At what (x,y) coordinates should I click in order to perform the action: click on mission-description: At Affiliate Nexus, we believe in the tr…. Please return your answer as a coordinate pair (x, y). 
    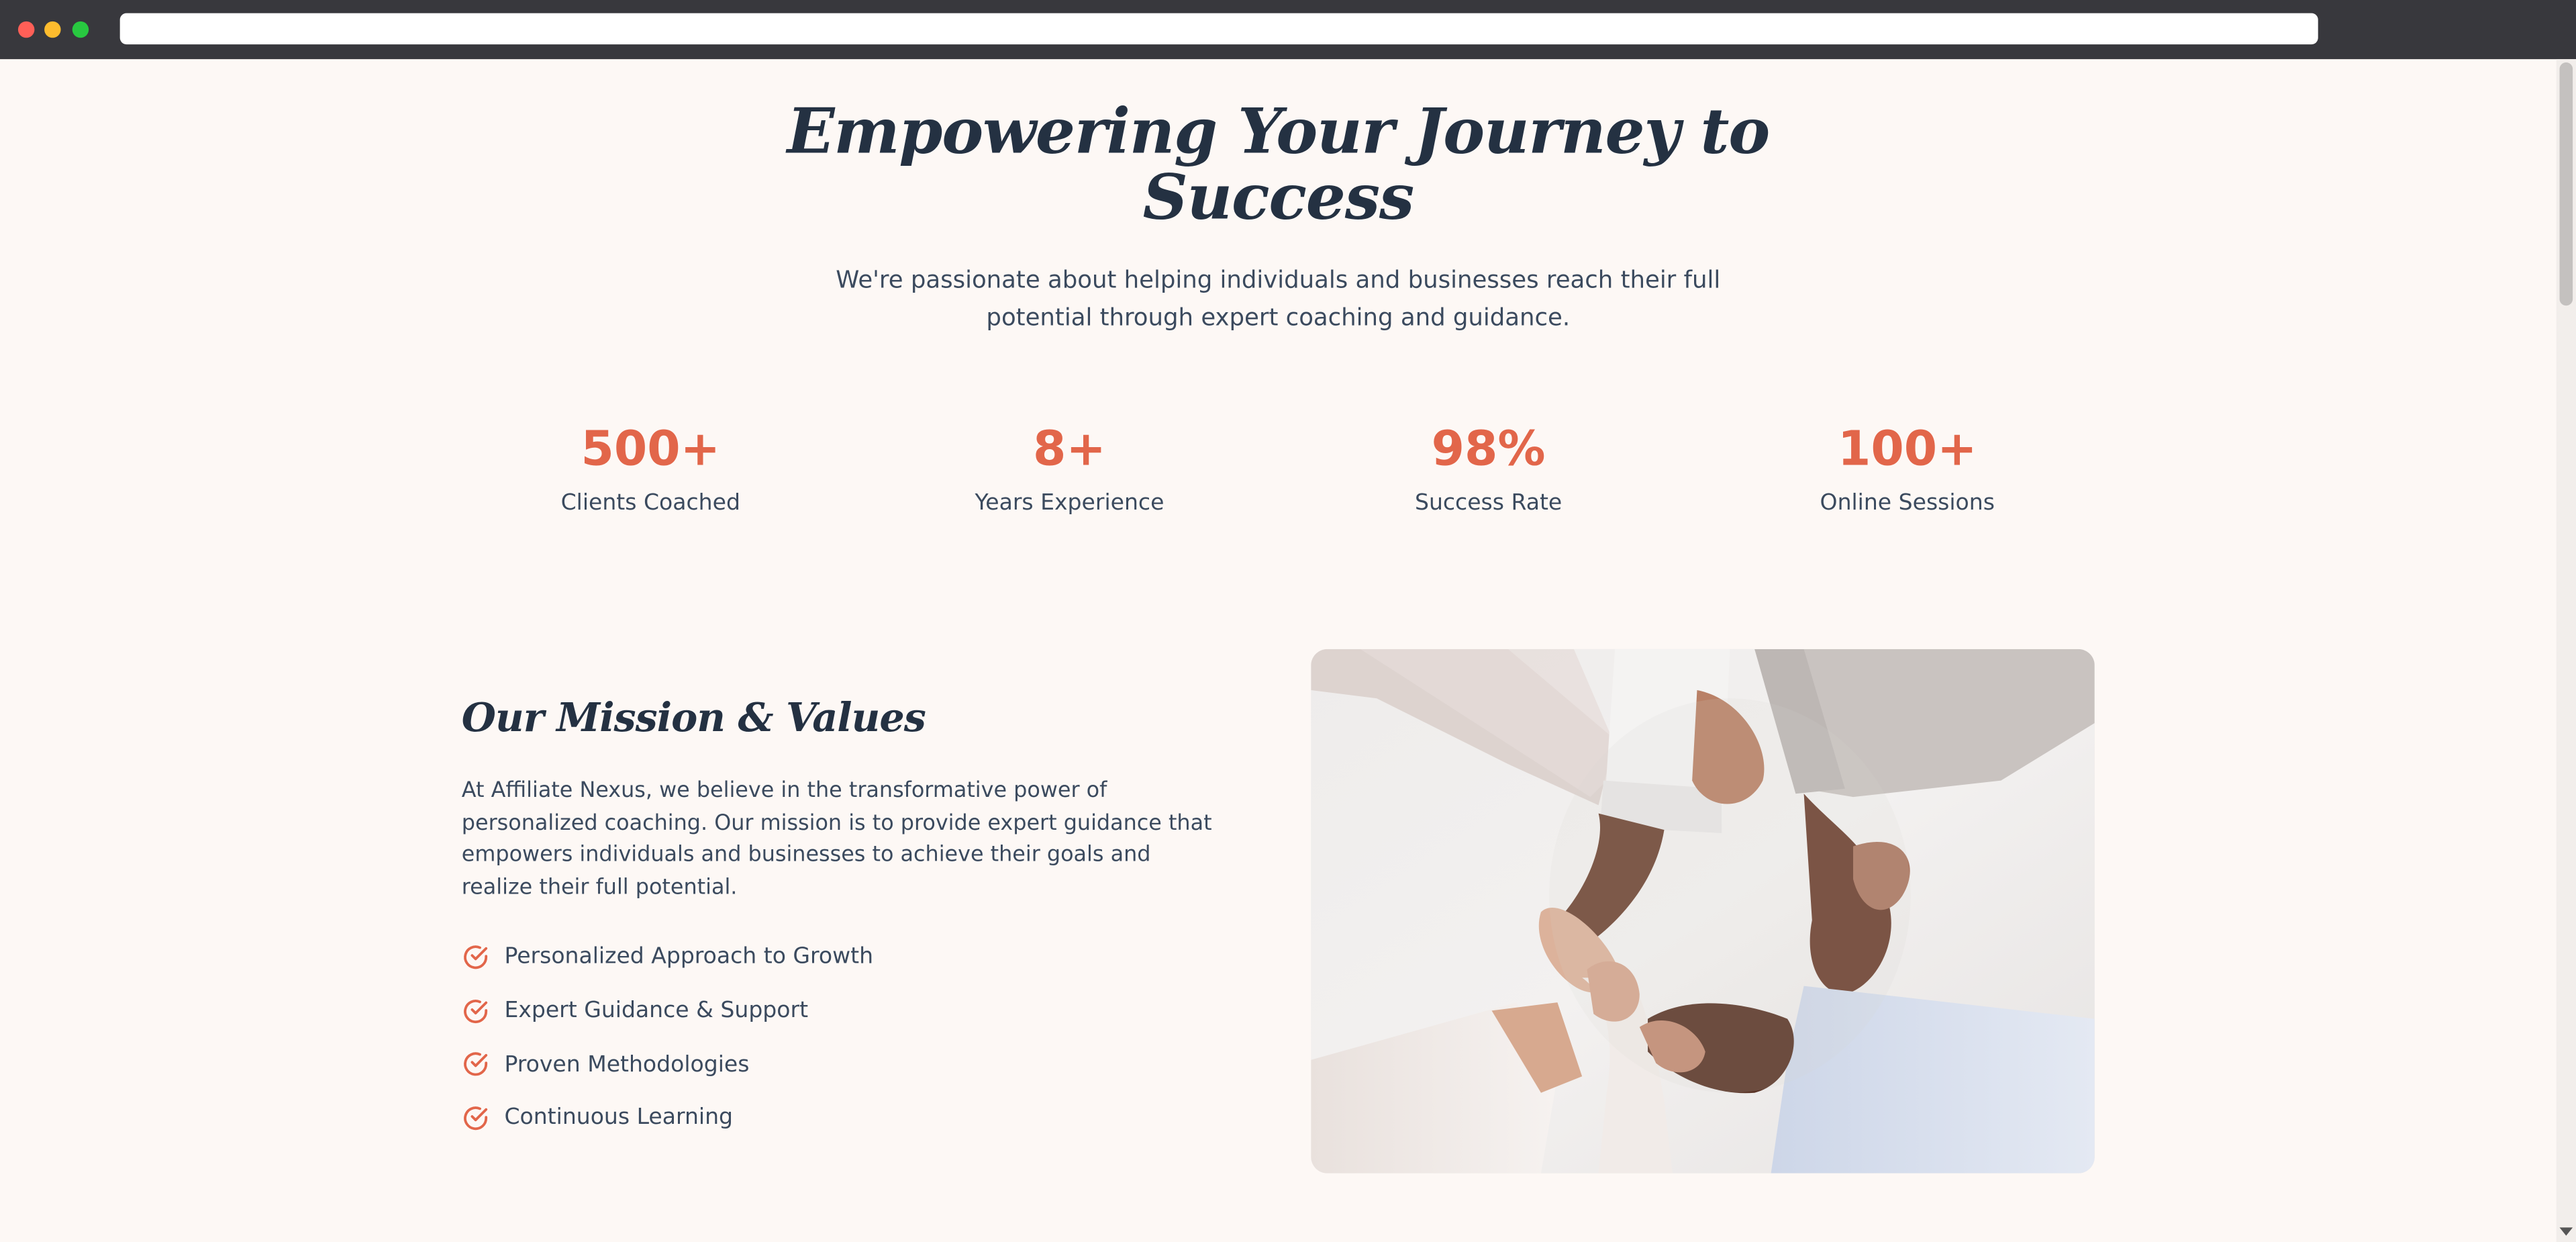
    Looking at the image, I should click on (836, 839).